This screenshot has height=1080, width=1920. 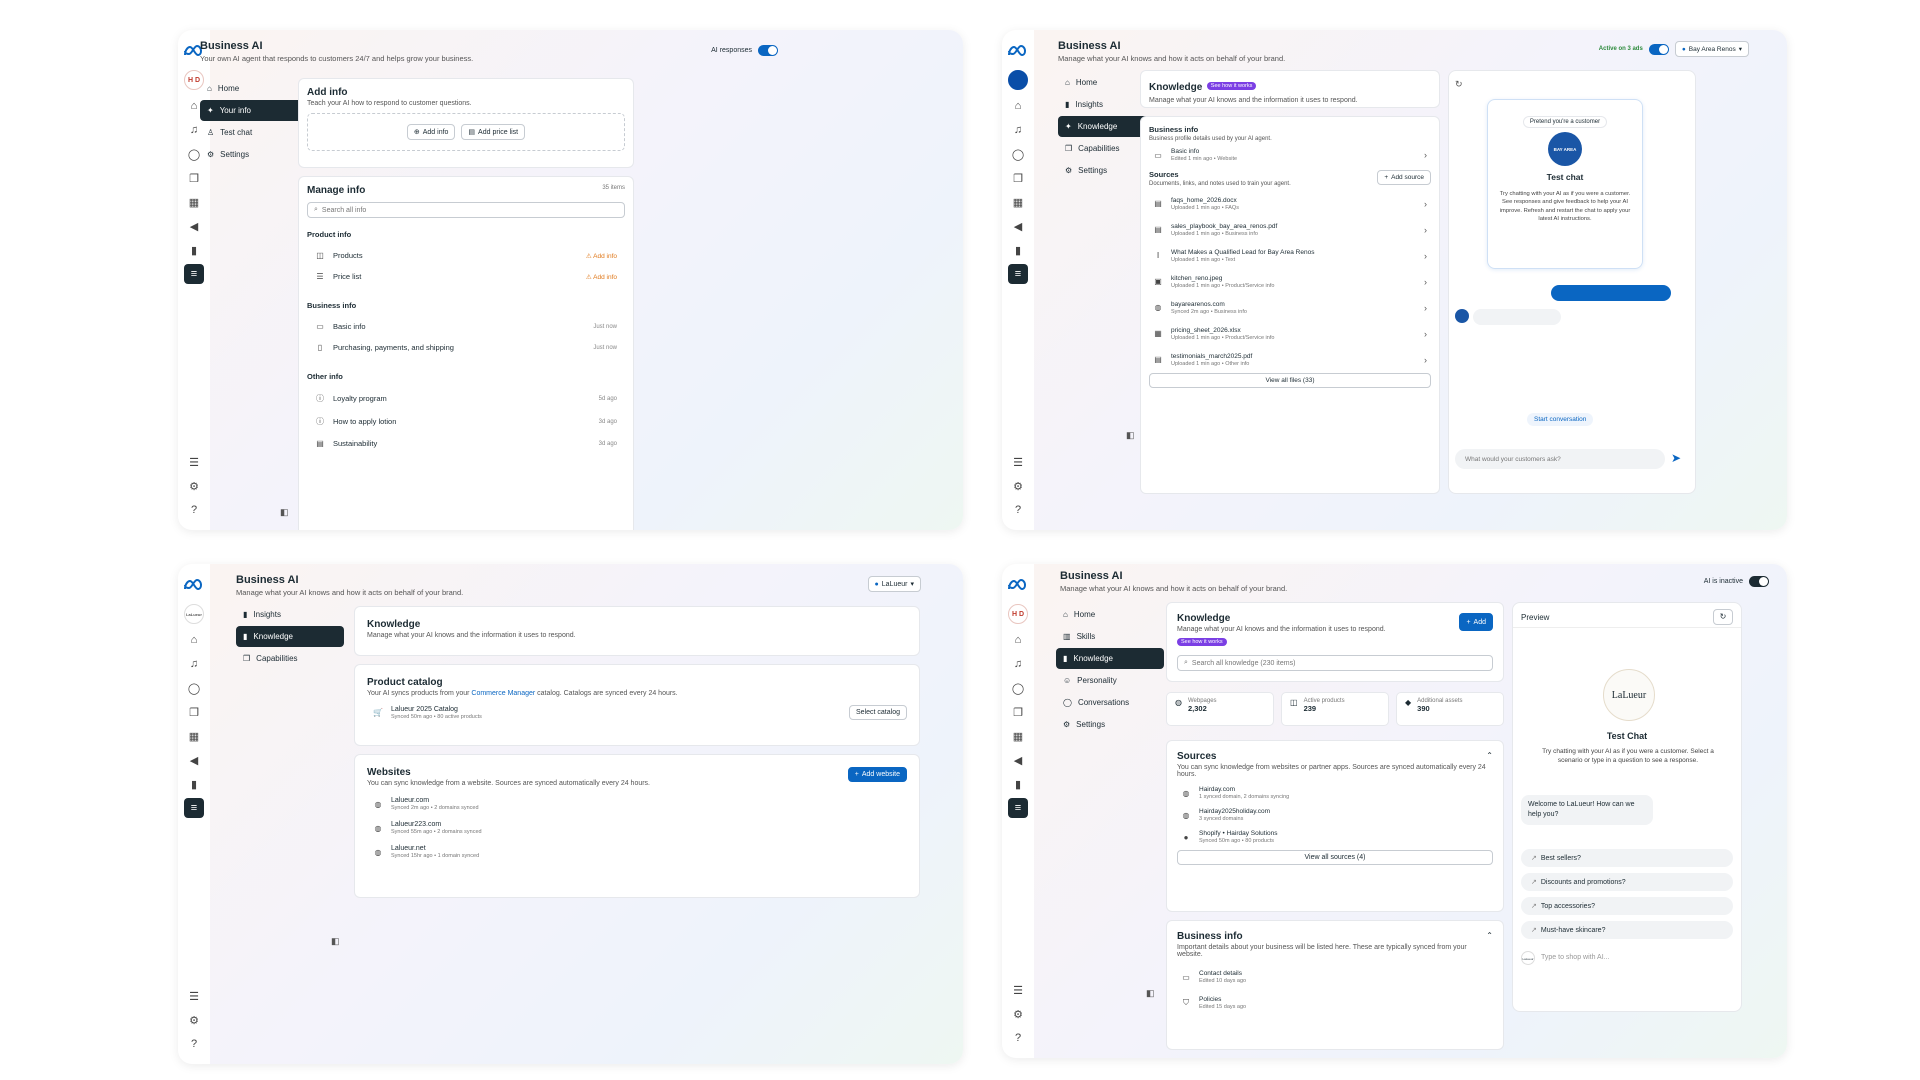 What do you see at coordinates (878, 712) in the screenshot?
I see `select-catalog-button: Select catalog` at bounding box center [878, 712].